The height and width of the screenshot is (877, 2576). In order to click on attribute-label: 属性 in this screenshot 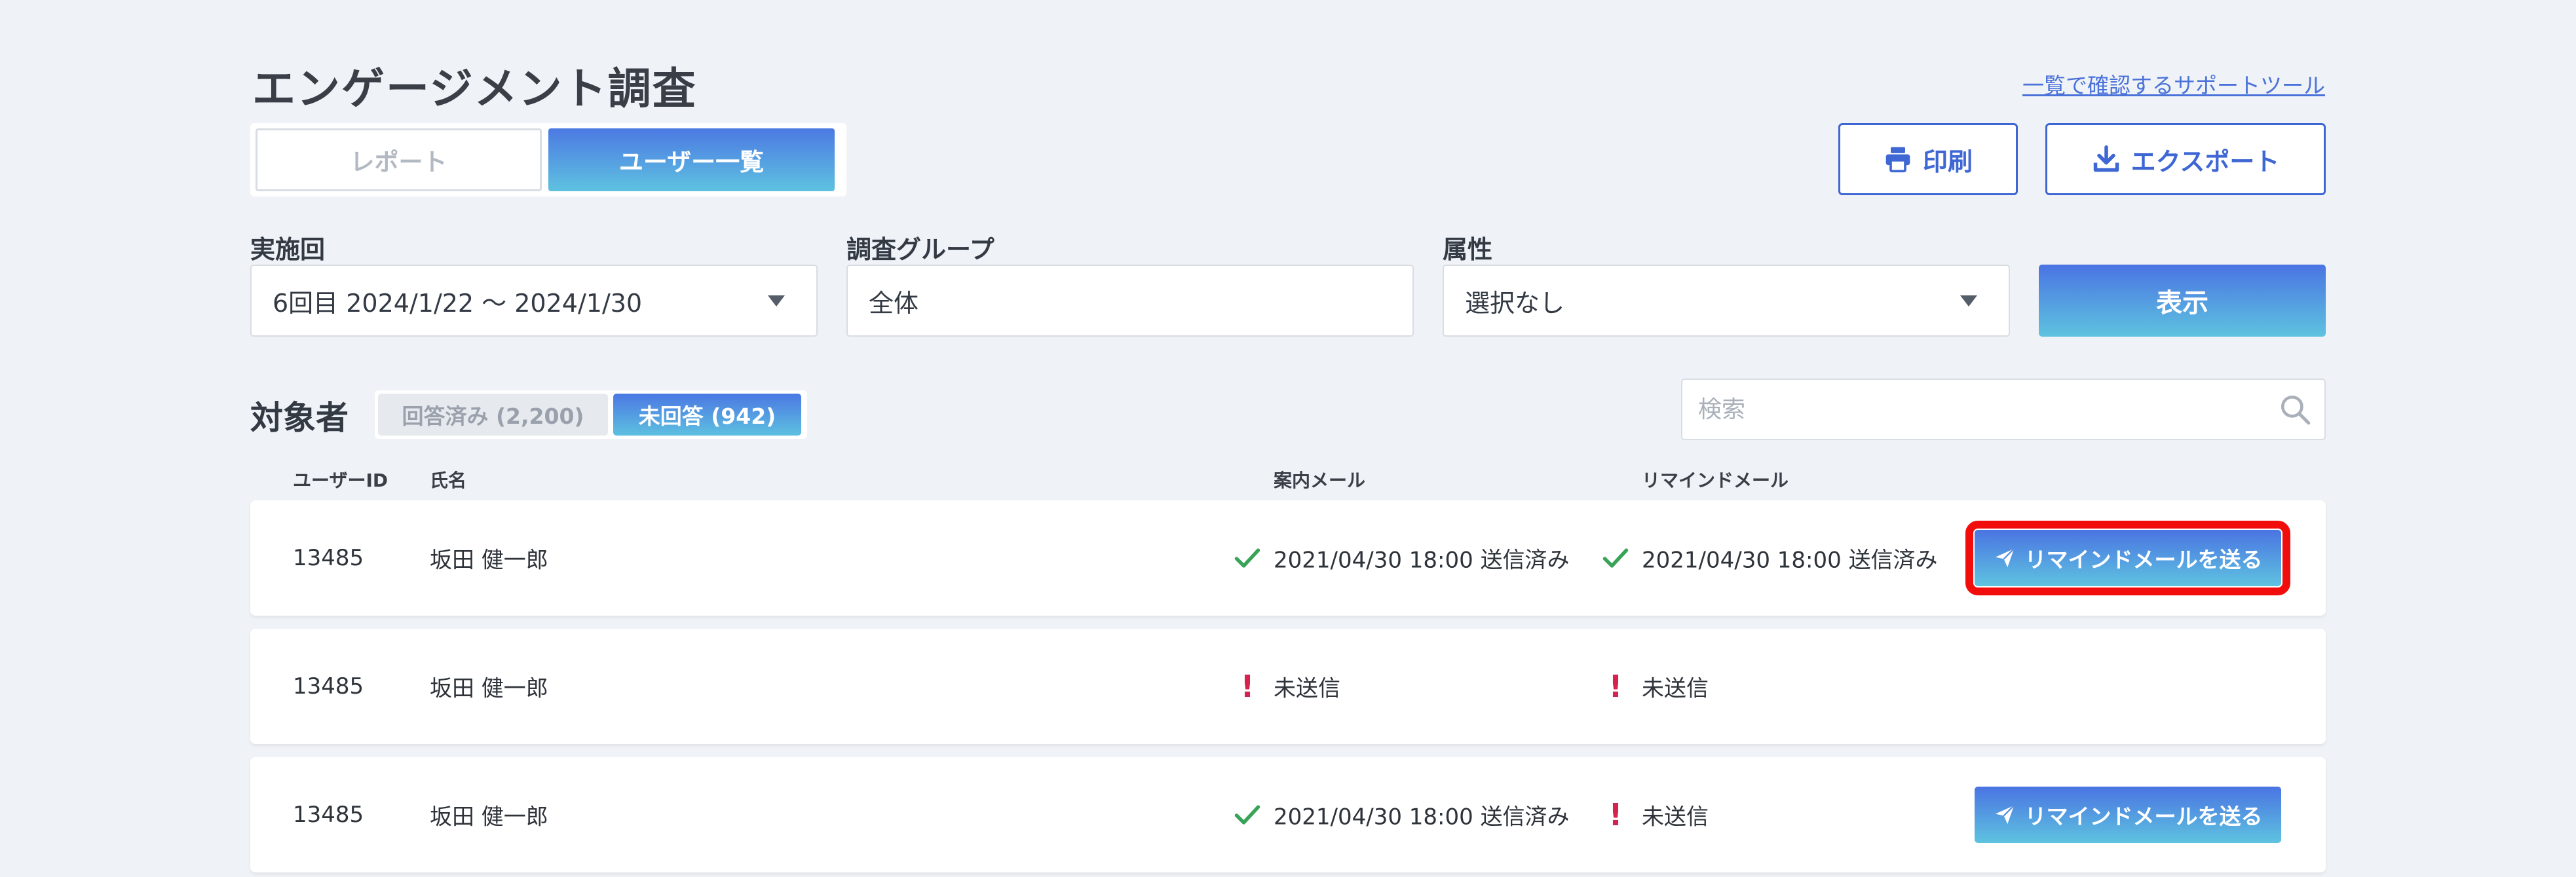, I will do `click(1468, 250)`.